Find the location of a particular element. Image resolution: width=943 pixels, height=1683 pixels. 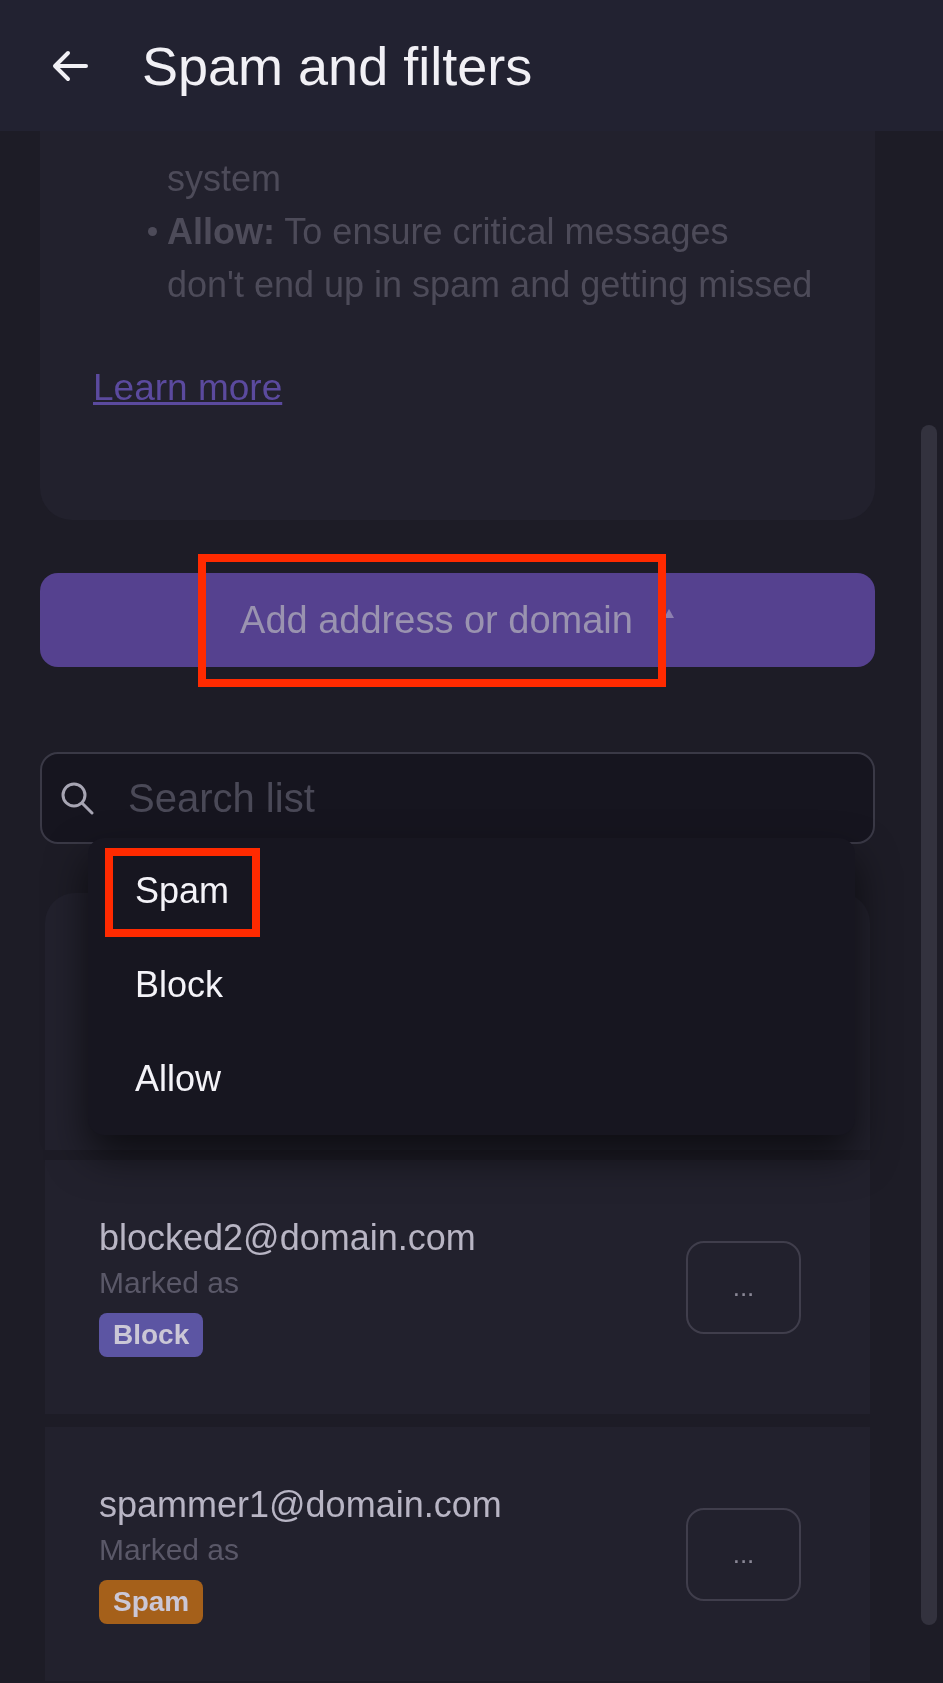

scrollbar-thumb is located at coordinates (929, 1025).